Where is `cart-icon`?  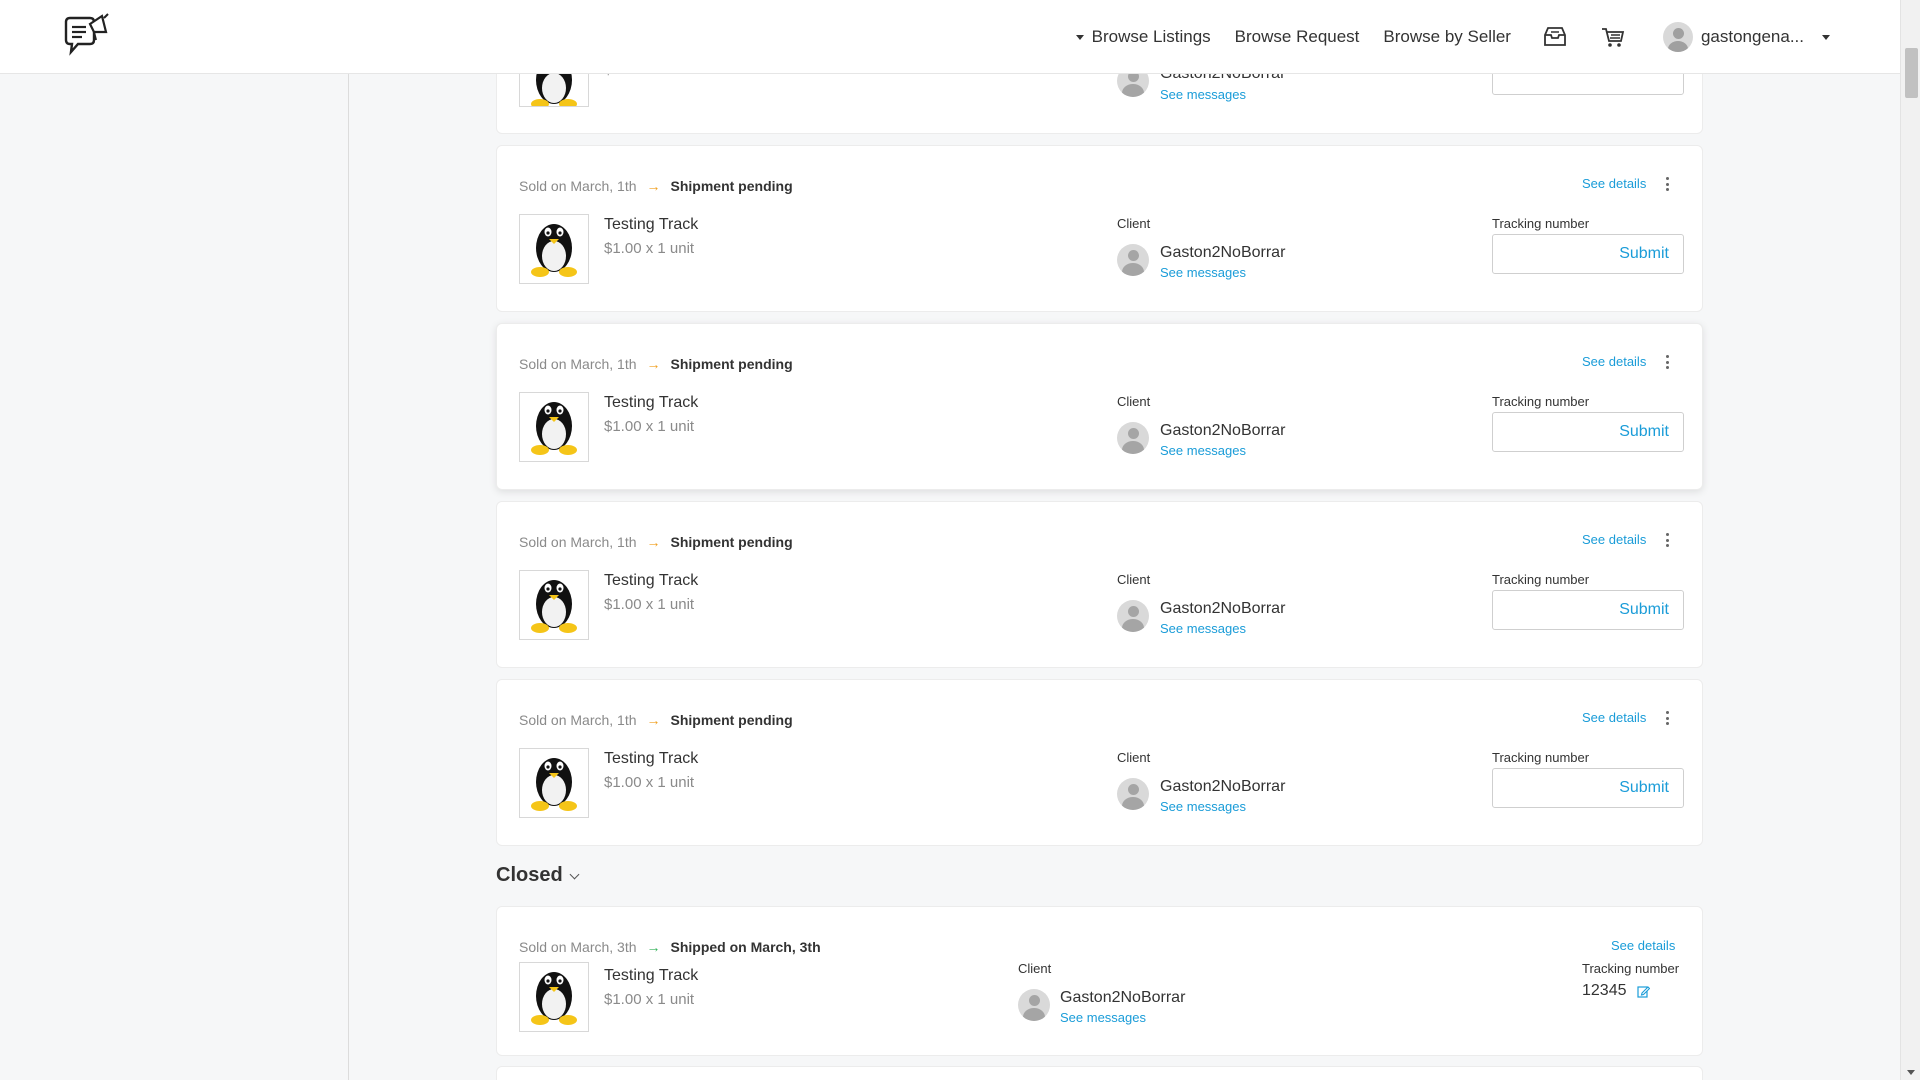 cart-icon is located at coordinates (1613, 37).